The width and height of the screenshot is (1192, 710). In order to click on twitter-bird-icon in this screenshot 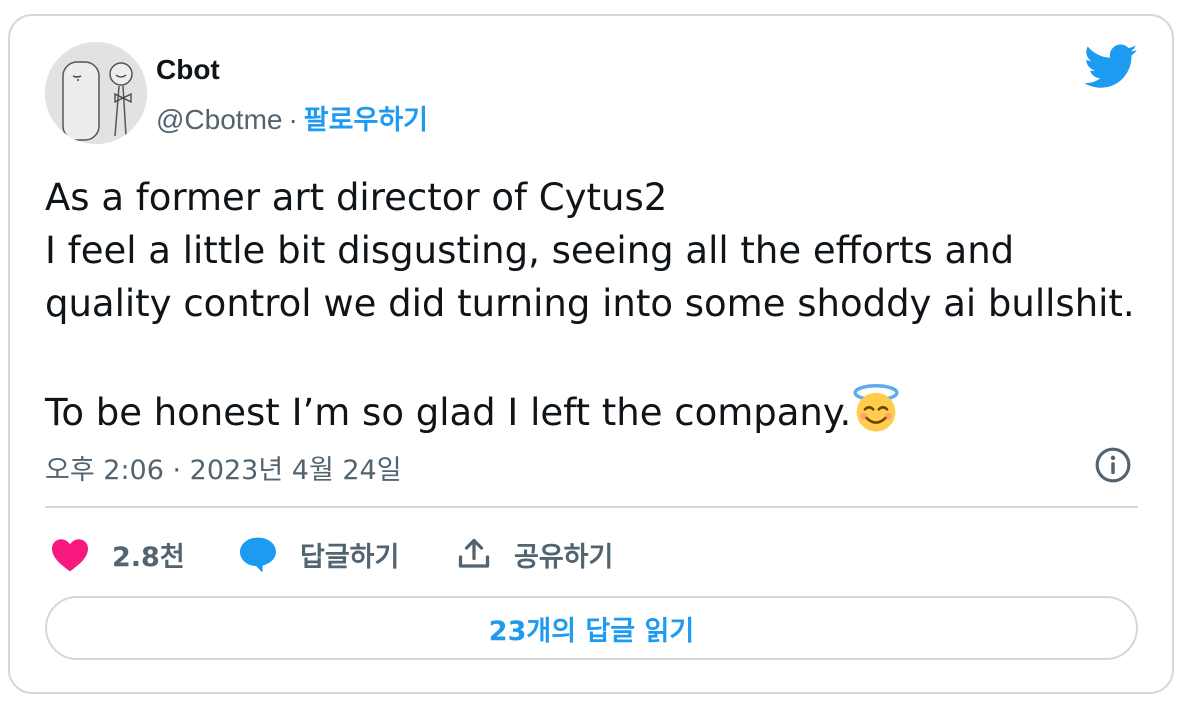, I will do `click(1111, 67)`.